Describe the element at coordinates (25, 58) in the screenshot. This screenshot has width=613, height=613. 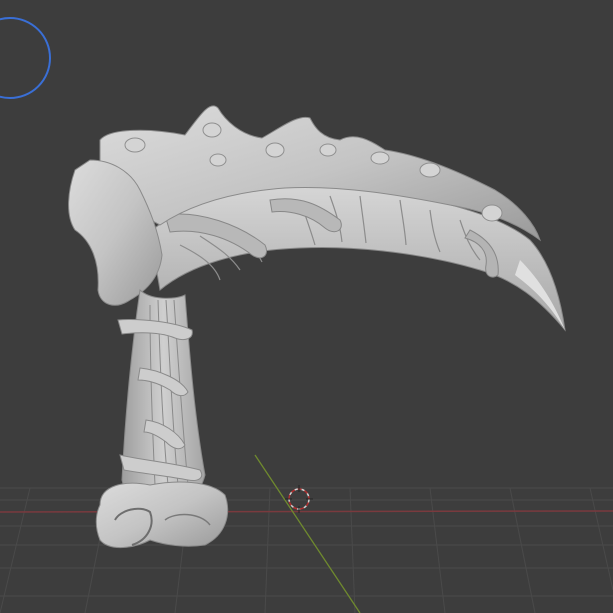
I see `navigation-circle-icon` at that location.